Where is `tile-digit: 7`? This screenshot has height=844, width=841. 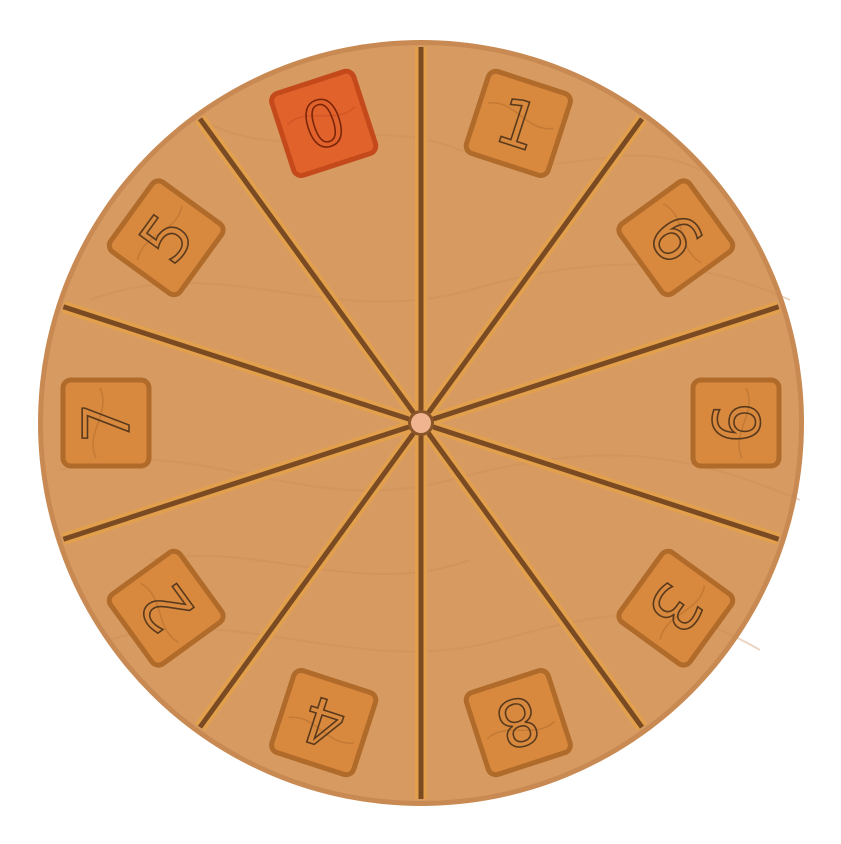 tile-digit: 7 is located at coordinates (108, 423).